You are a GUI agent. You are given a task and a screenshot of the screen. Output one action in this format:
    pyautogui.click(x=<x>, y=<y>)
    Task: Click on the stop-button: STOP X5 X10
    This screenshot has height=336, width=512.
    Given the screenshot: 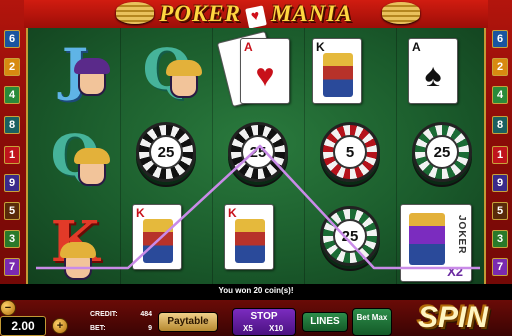 What is the action you would take?
    pyautogui.click(x=264, y=322)
    